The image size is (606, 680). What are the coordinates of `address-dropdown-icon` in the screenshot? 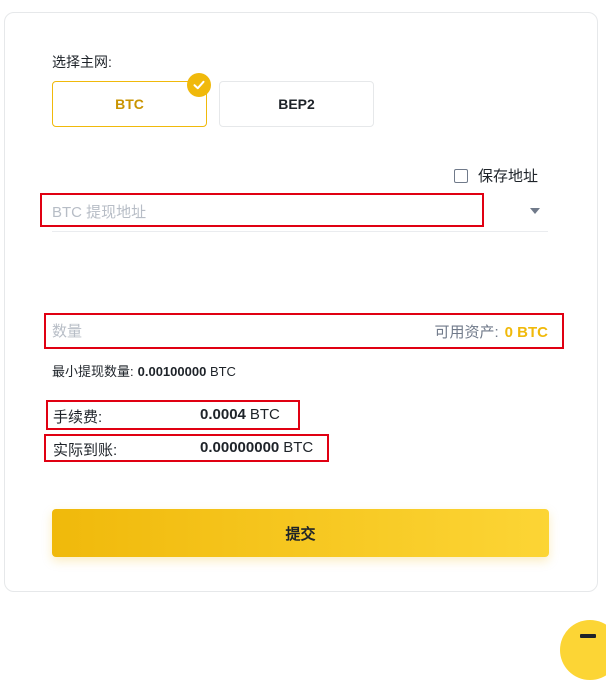 It's located at (535, 211).